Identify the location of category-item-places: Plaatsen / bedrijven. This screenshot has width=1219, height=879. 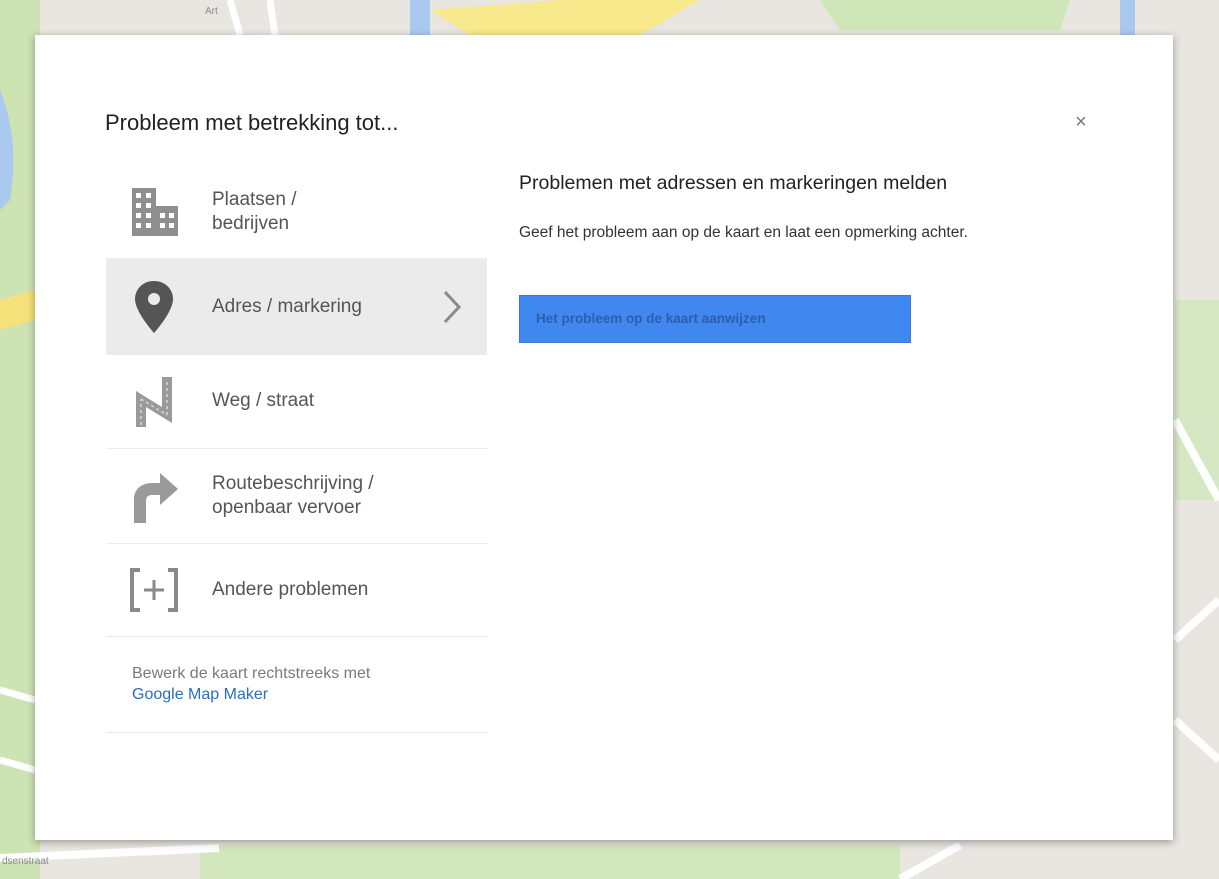
(296, 212).